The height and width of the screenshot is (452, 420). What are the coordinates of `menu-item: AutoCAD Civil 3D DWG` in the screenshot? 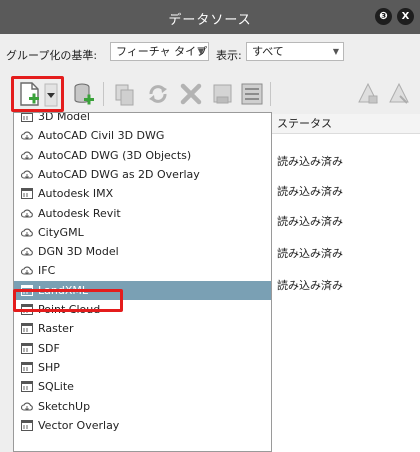 It's located at (142, 135).